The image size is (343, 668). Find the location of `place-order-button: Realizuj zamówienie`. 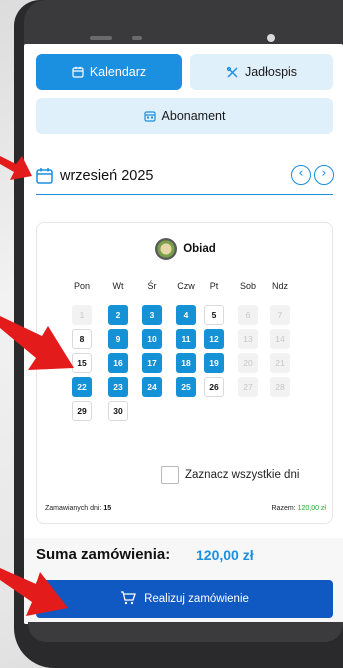

place-order-button: Realizuj zamówienie is located at coordinates (184, 599).